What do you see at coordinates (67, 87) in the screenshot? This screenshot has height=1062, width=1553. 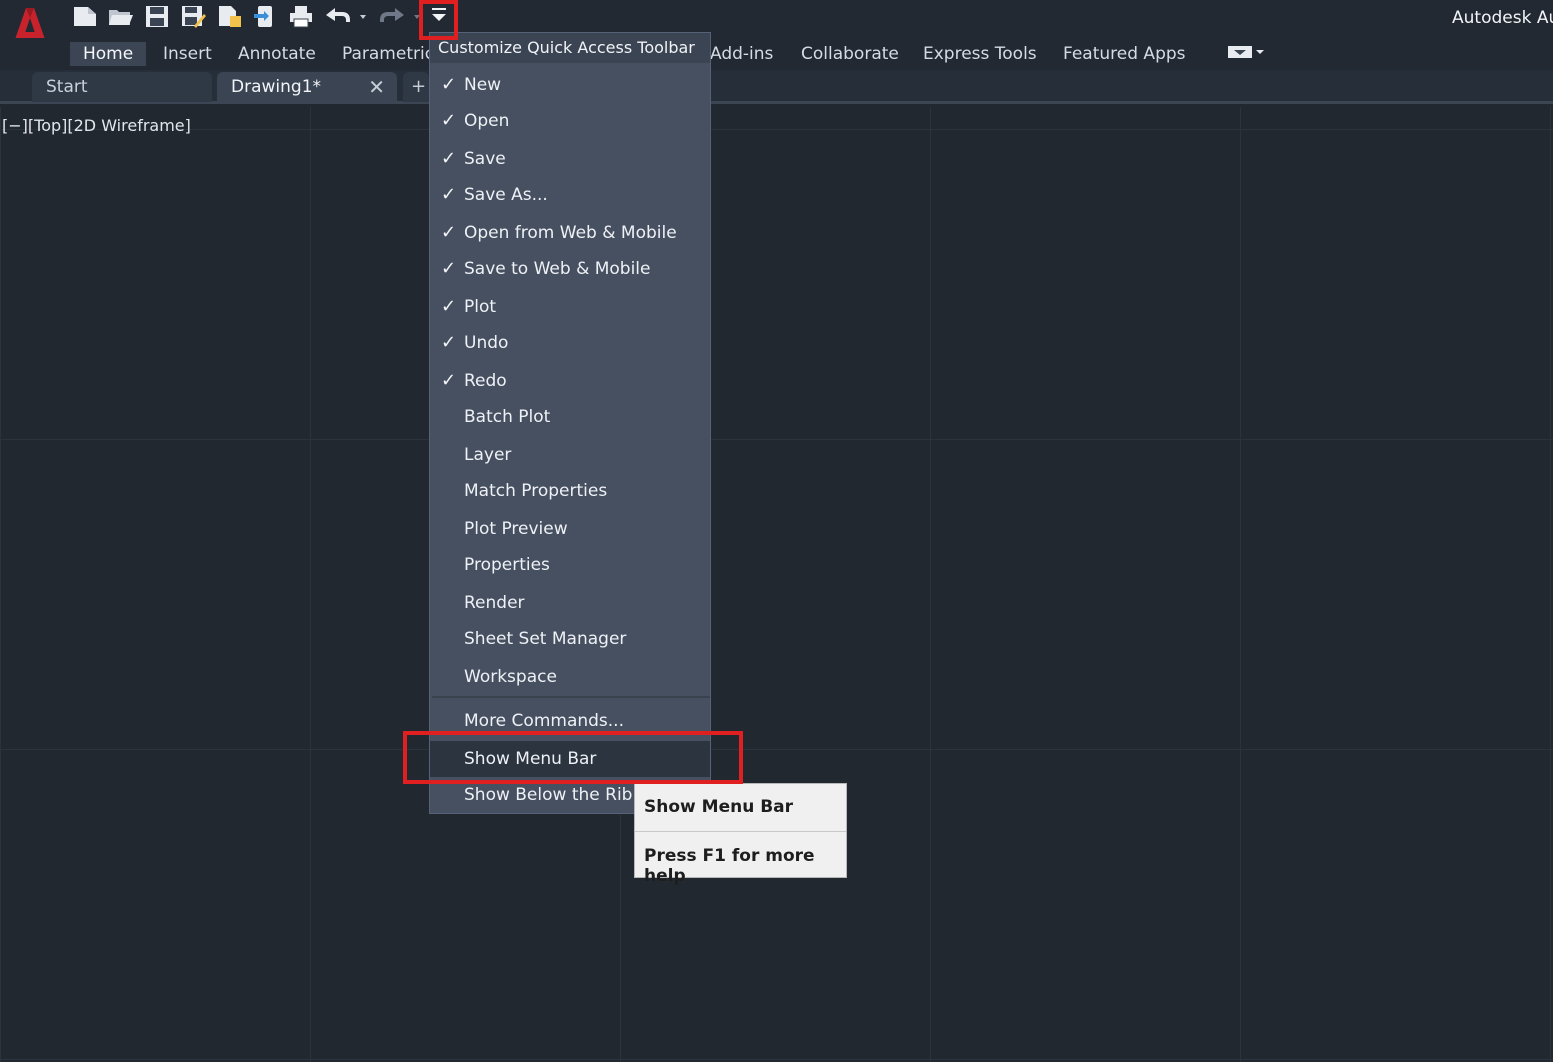 I see `document-tab-start-label: Start` at bounding box center [67, 87].